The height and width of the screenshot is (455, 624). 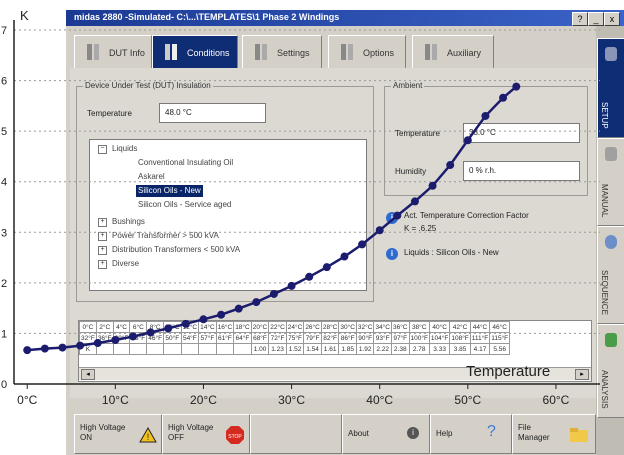 What do you see at coordinates (24, 15) in the screenshot?
I see `y-axis-label: K` at bounding box center [24, 15].